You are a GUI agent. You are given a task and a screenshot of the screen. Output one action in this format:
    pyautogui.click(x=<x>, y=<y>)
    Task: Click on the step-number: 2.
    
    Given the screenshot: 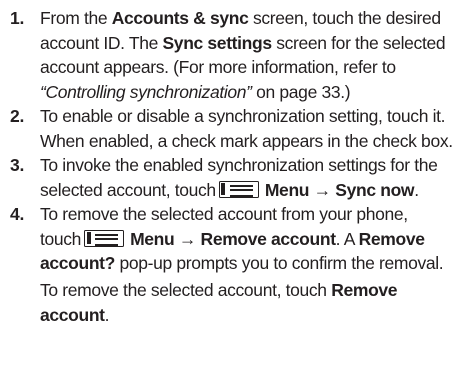 What is the action you would take?
    pyautogui.click(x=17, y=116)
    